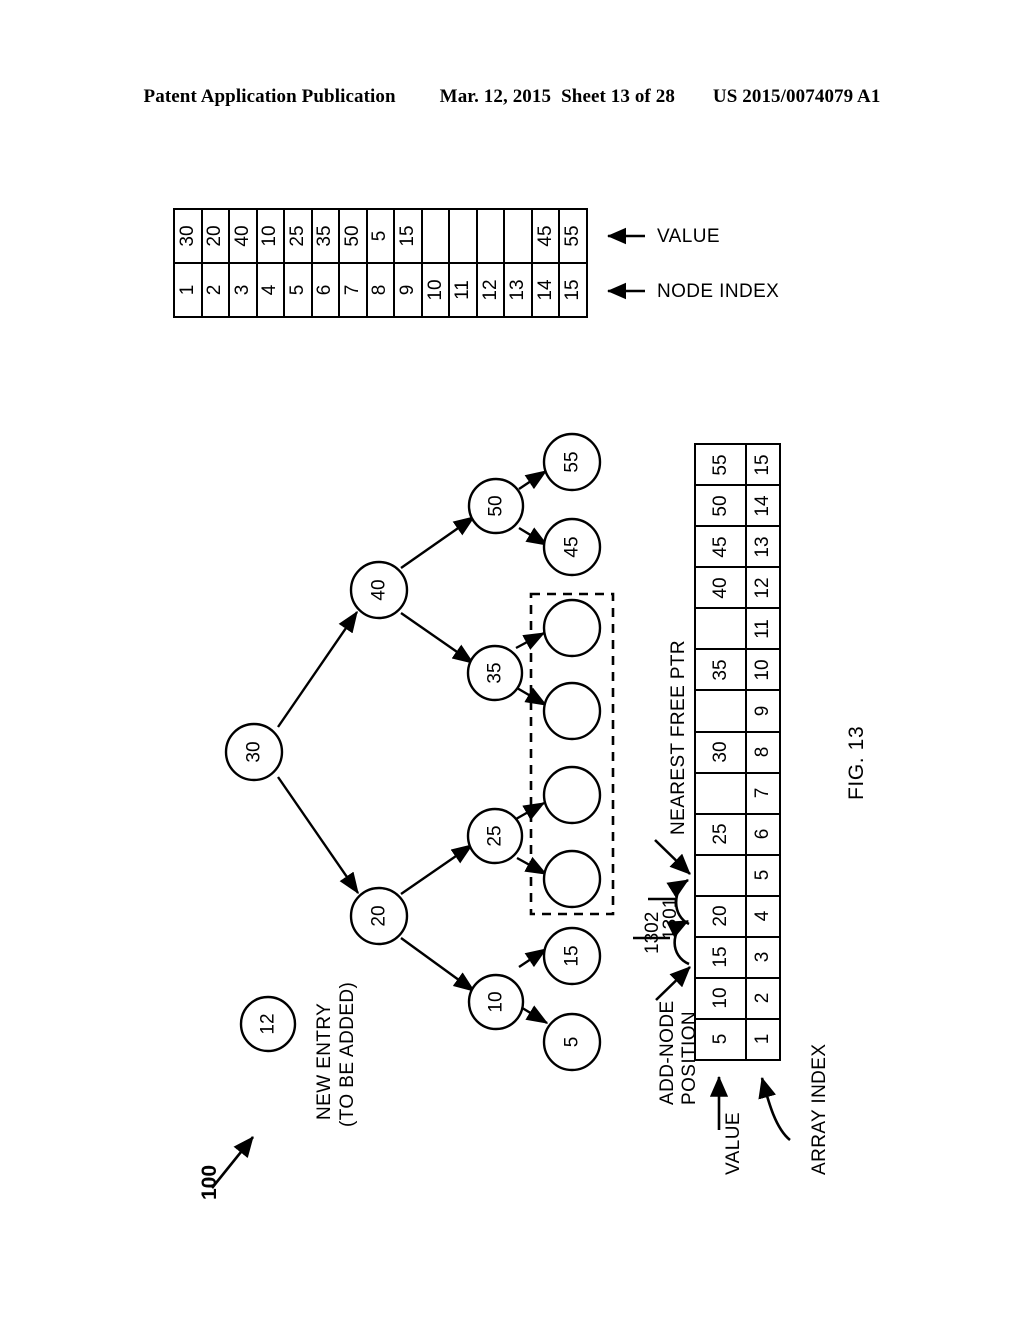 The image size is (1024, 1320). Describe the element at coordinates (721, 670) in the screenshot. I see `array-value-cell: 35` at that location.